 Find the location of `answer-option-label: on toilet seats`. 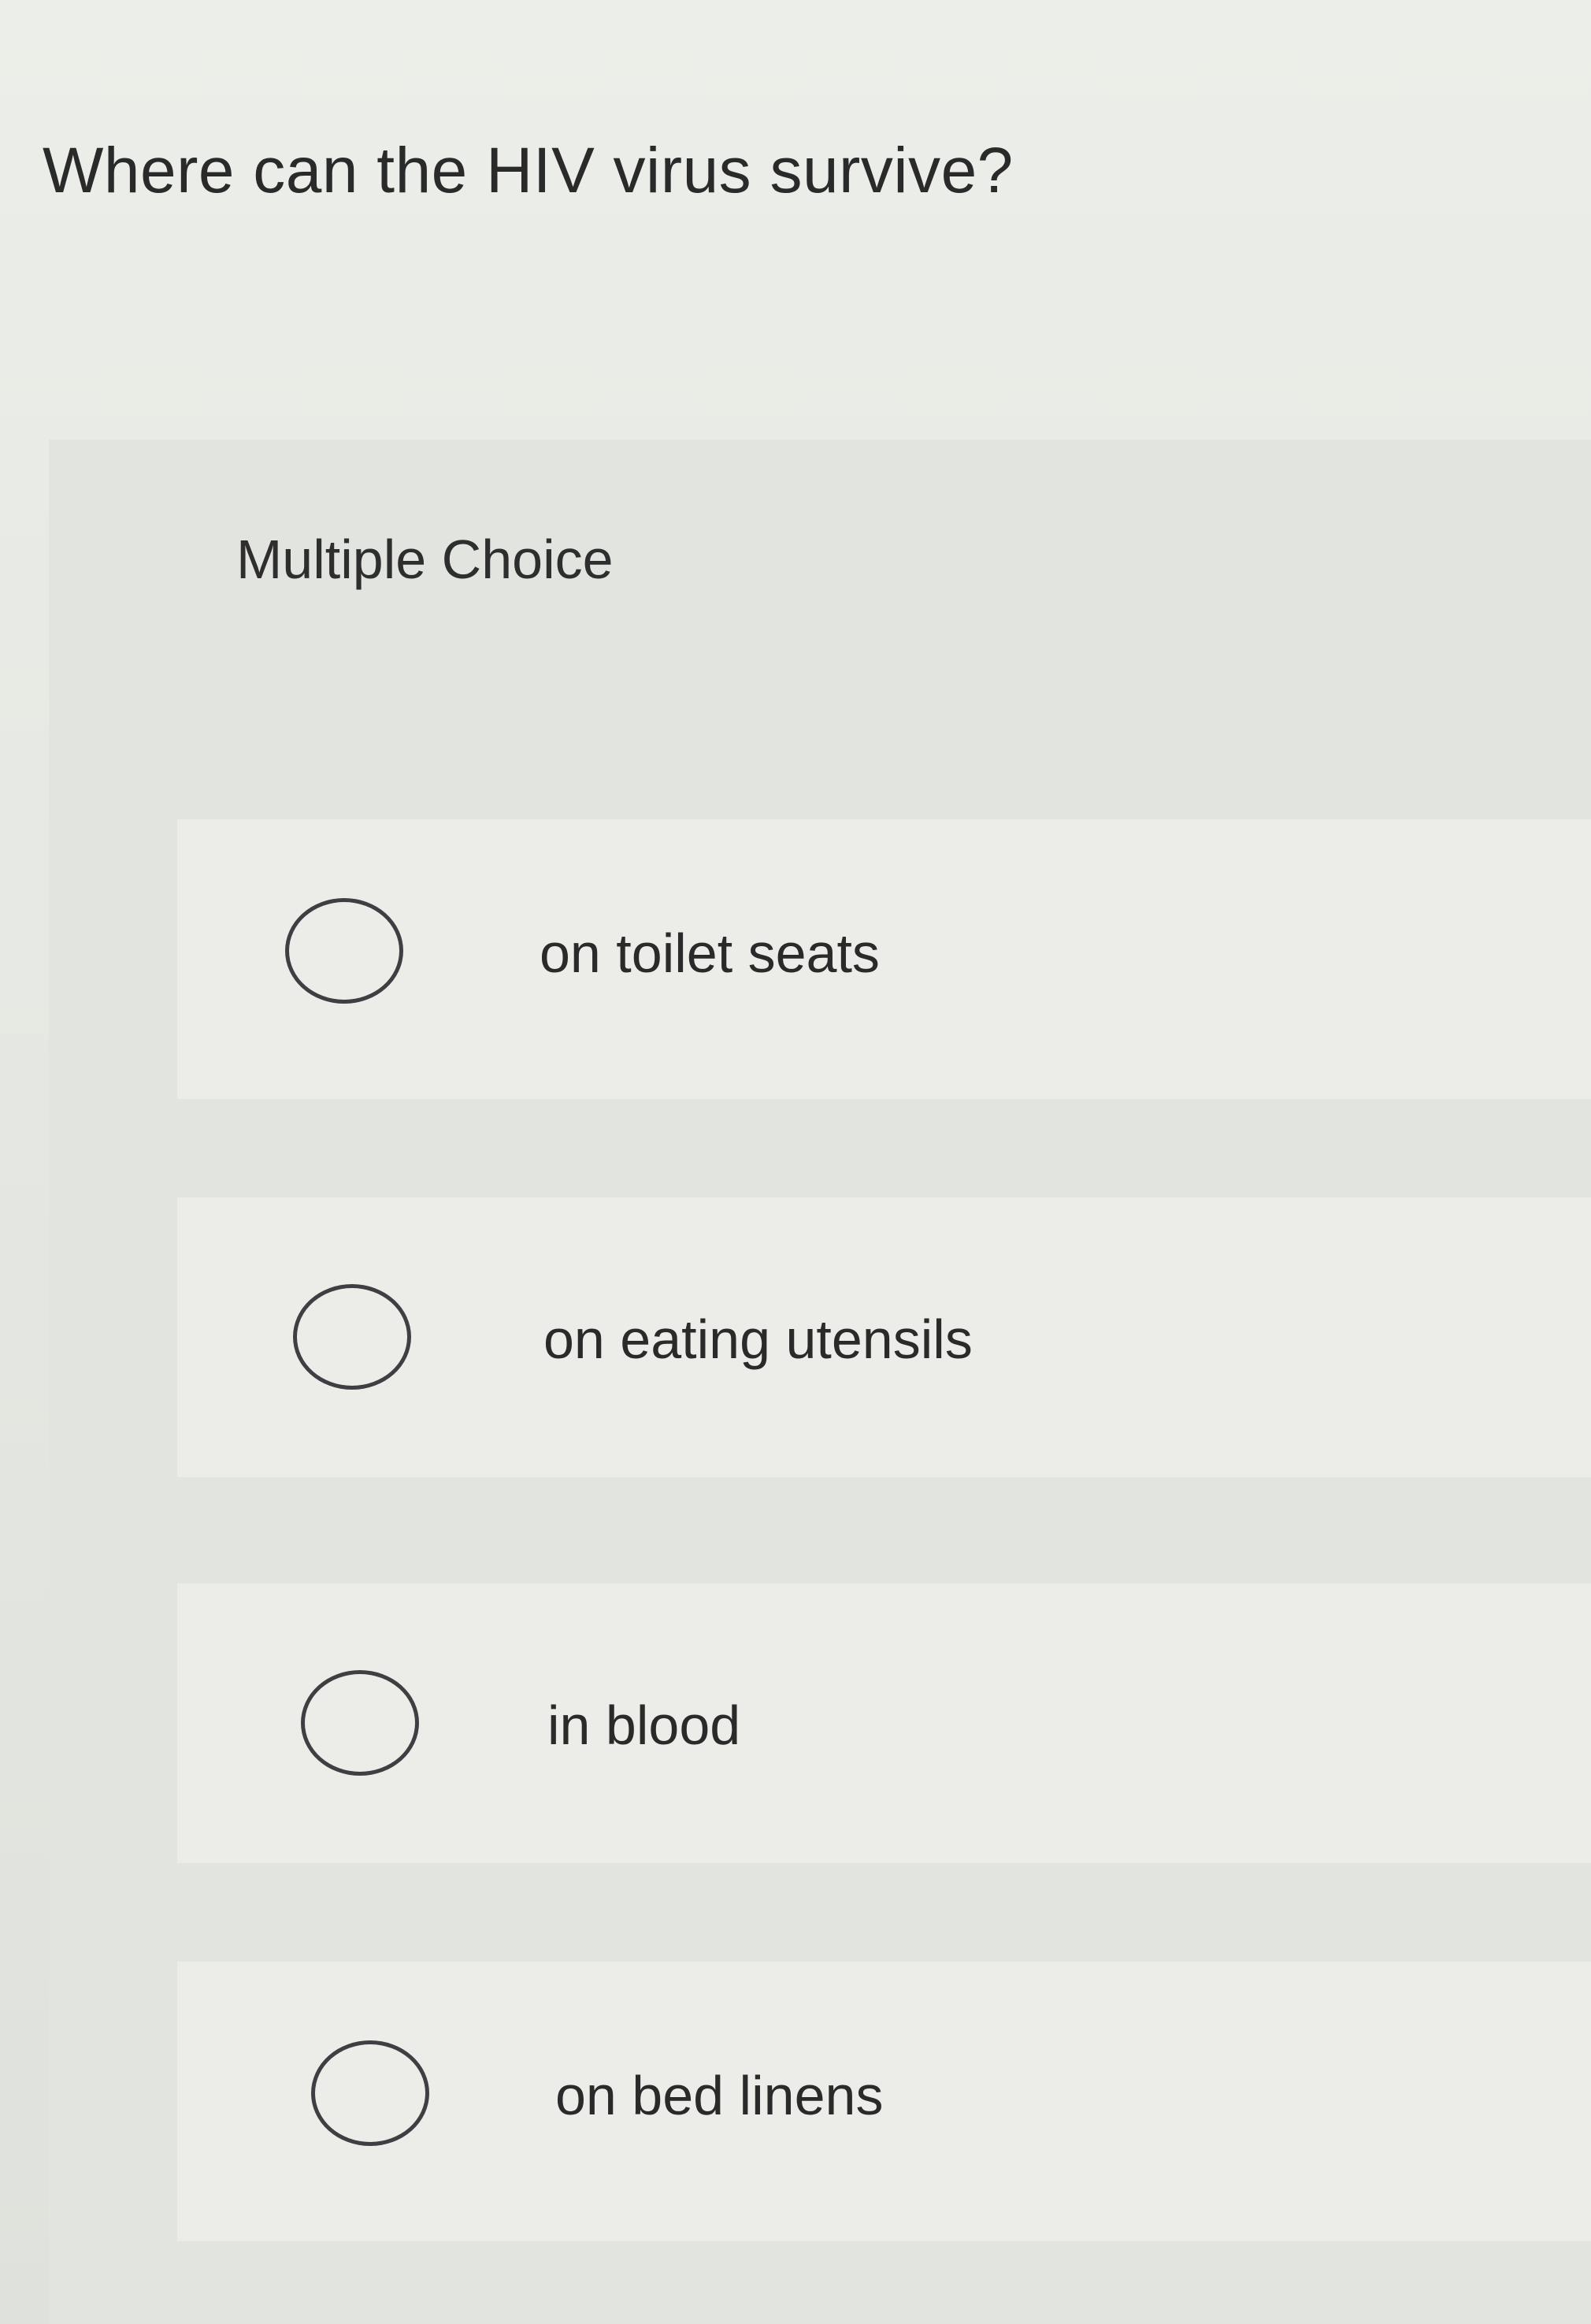

answer-option-label: on toilet seats is located at coordinates (710, 953).